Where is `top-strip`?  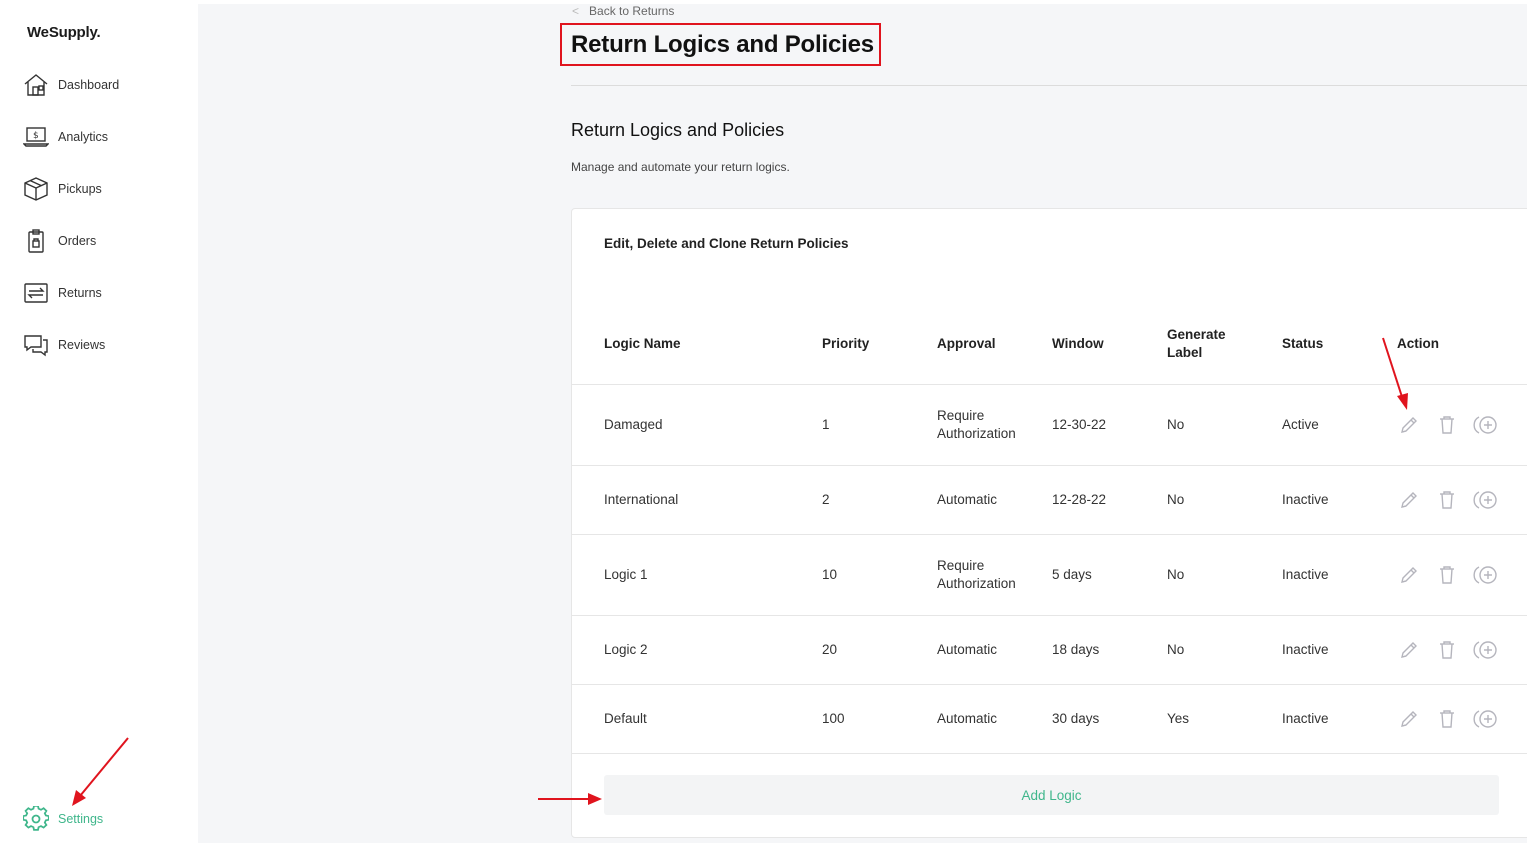 top-strip is located at coordinates (862, 2).